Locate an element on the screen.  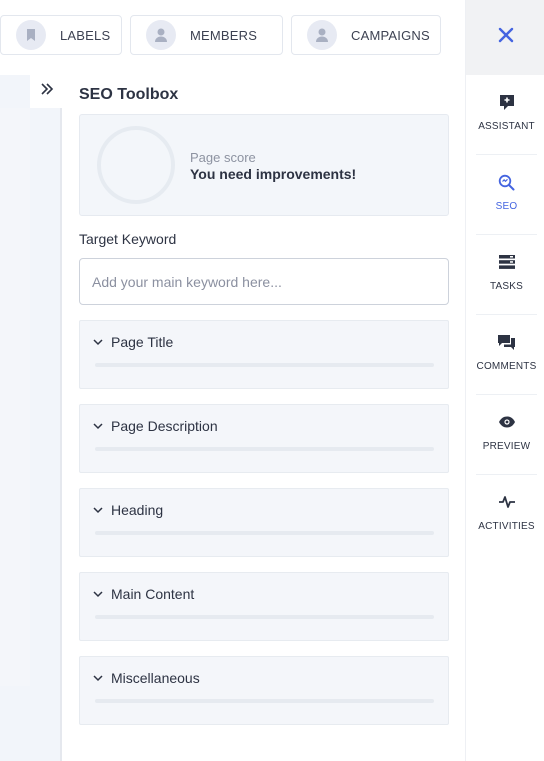
labels-button: LABELS is located at coordinates (61, 35).